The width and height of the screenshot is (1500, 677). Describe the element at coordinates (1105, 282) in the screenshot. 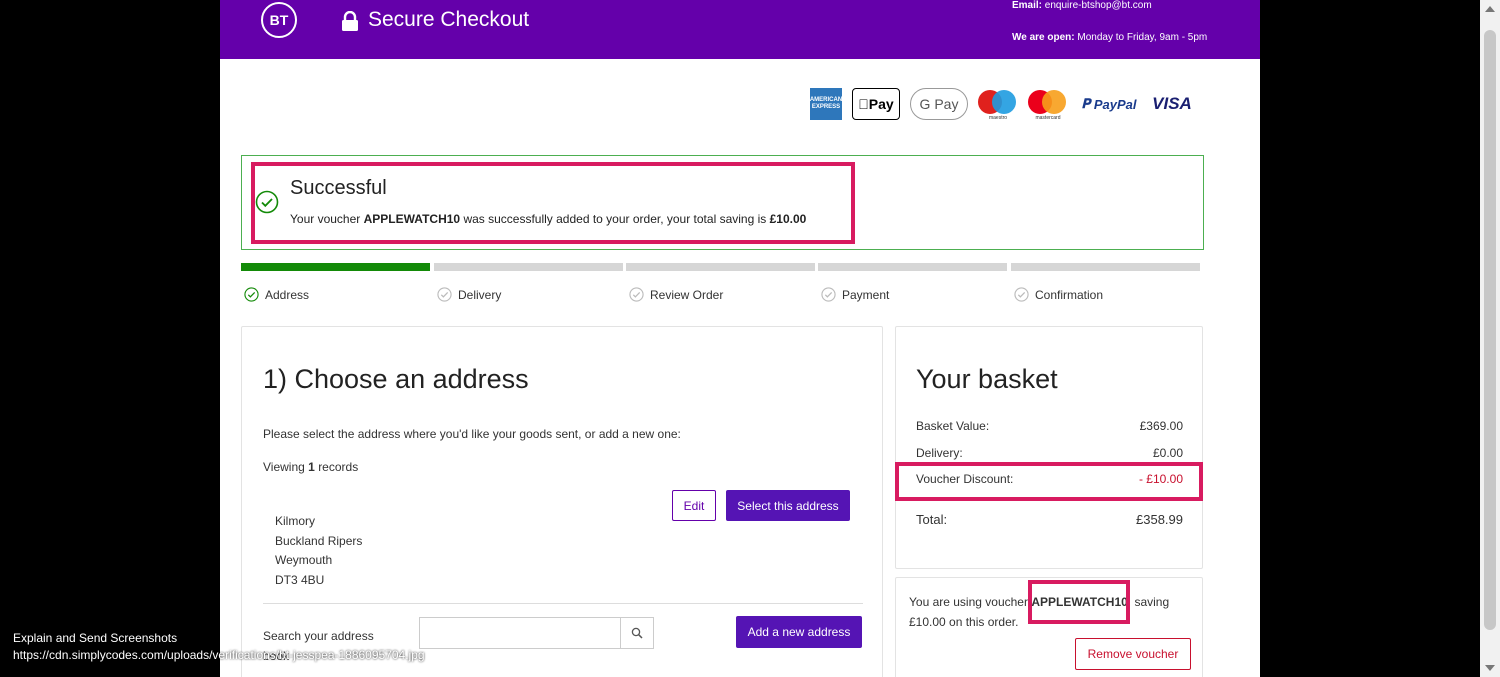

I see `step-confirmation: Confirmation` at that location.